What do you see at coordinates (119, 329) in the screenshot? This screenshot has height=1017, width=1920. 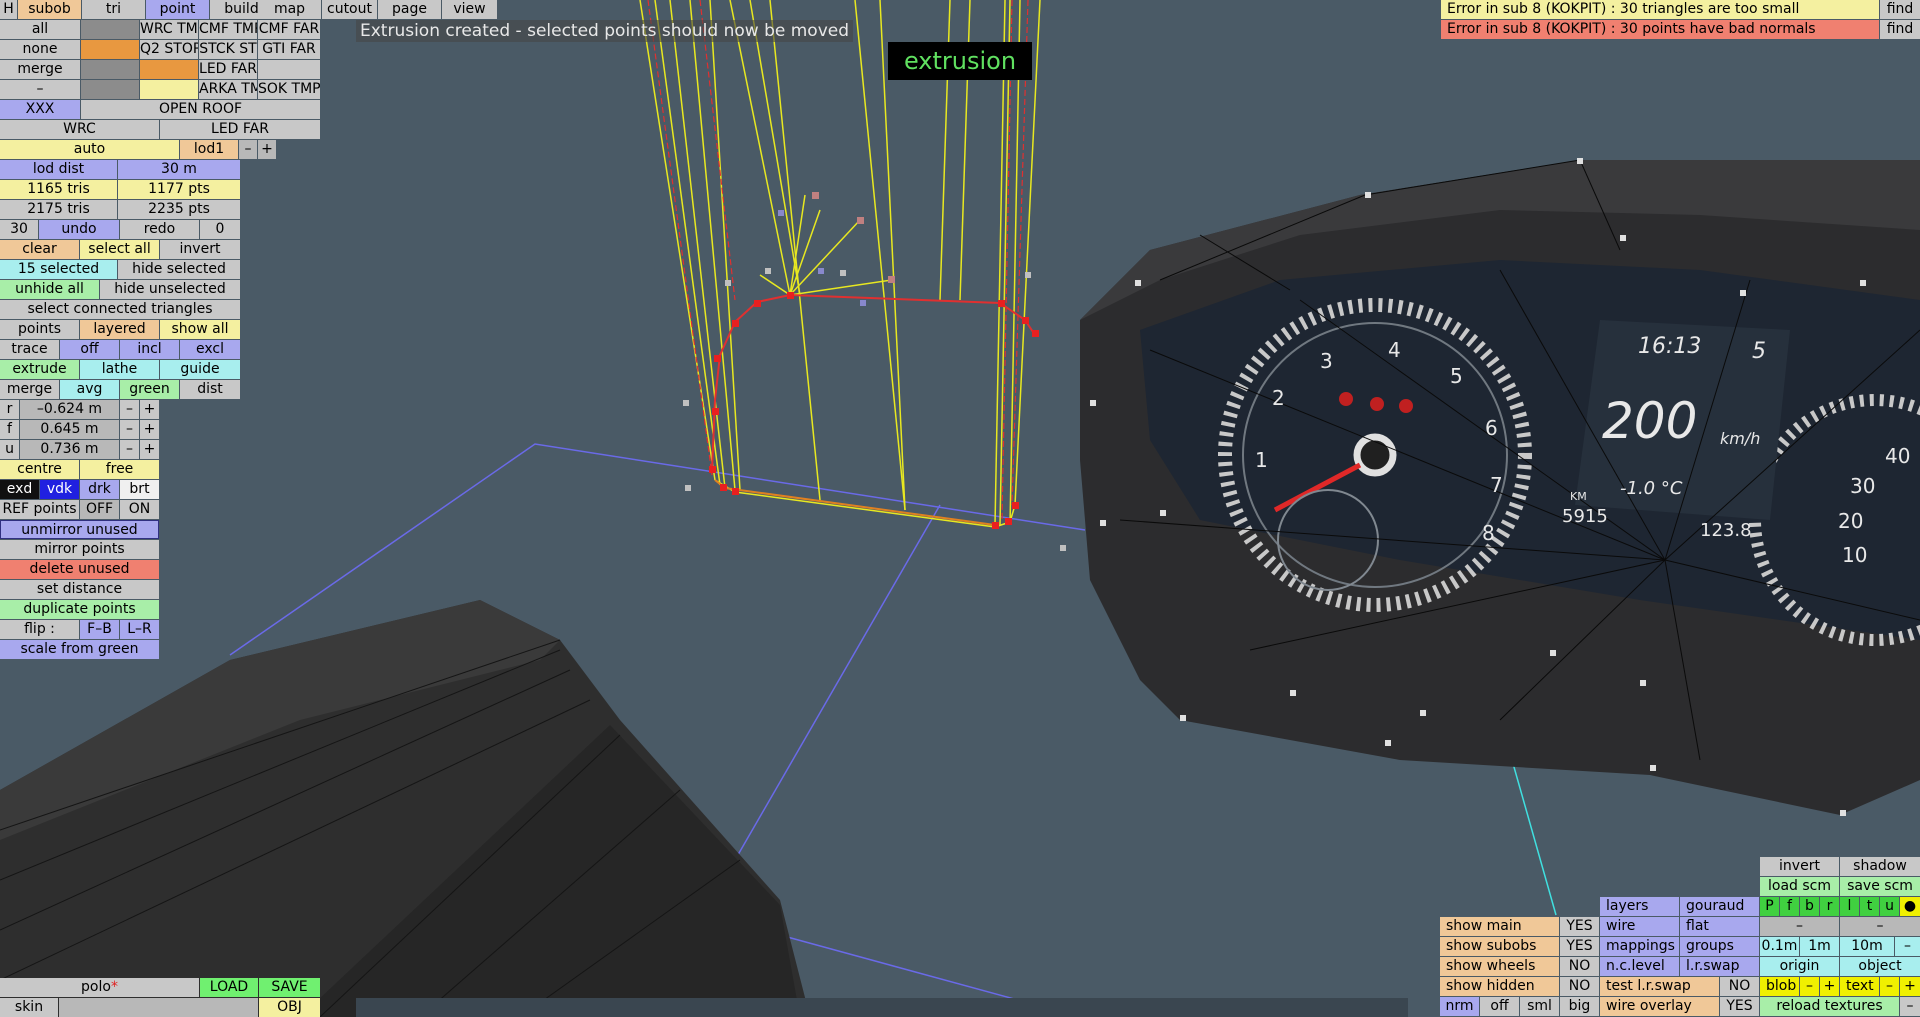 I see `layered-button: layered` at bounding box center [119, 329].